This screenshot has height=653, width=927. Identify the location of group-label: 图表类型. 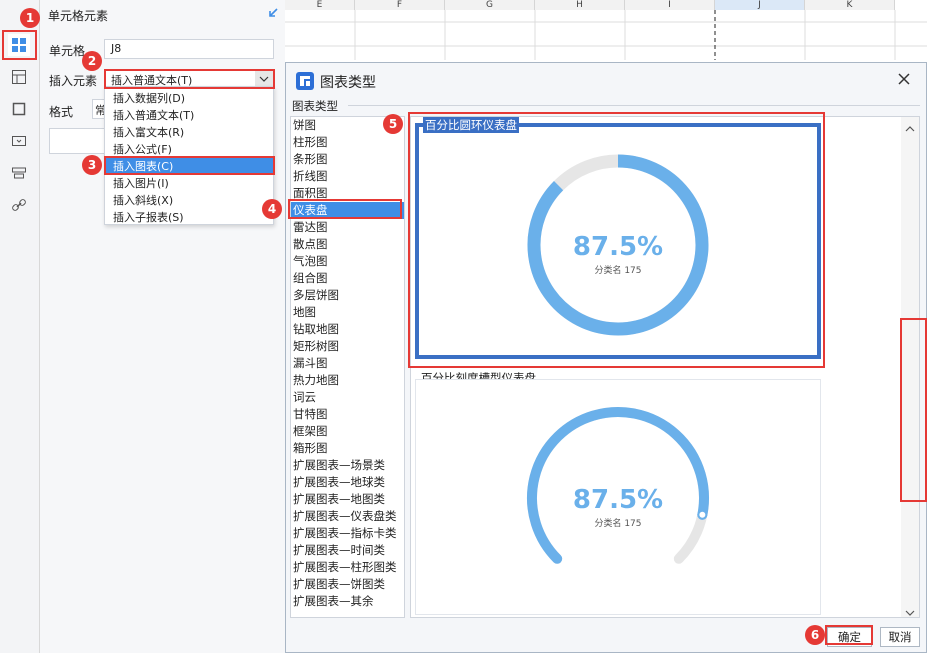
(315, 106).